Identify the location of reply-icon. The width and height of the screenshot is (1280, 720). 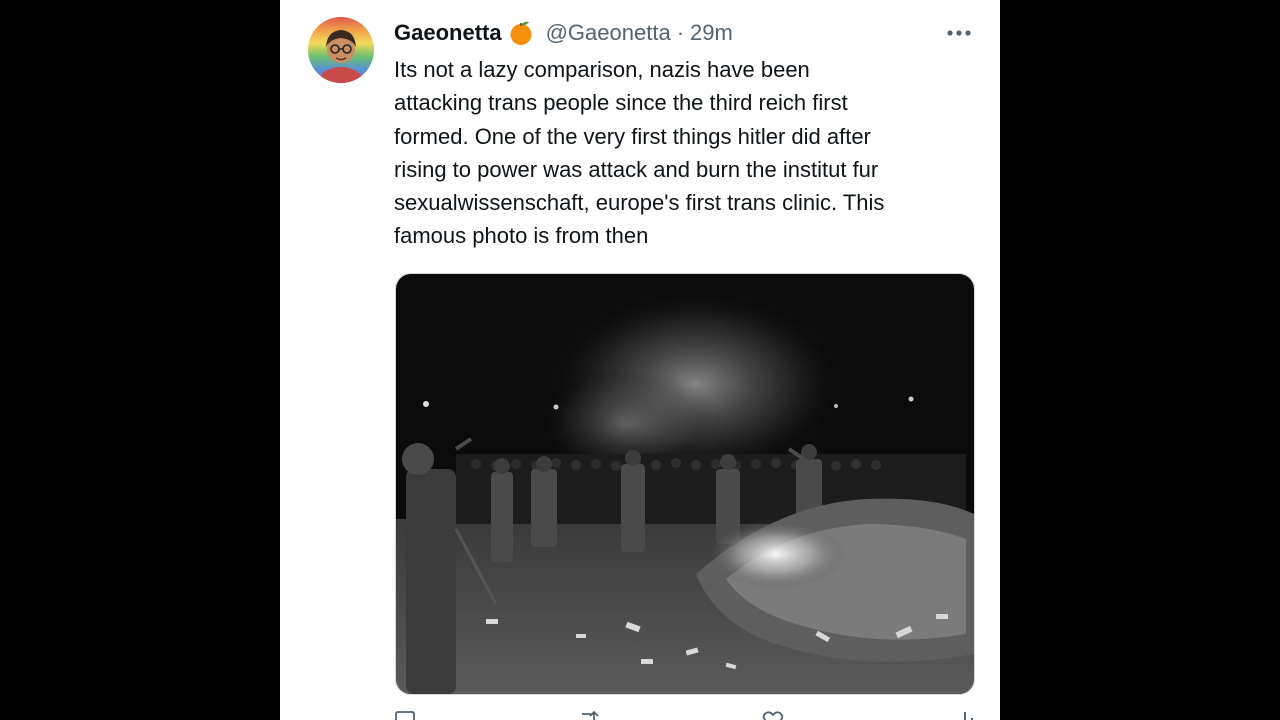
(405, 715).